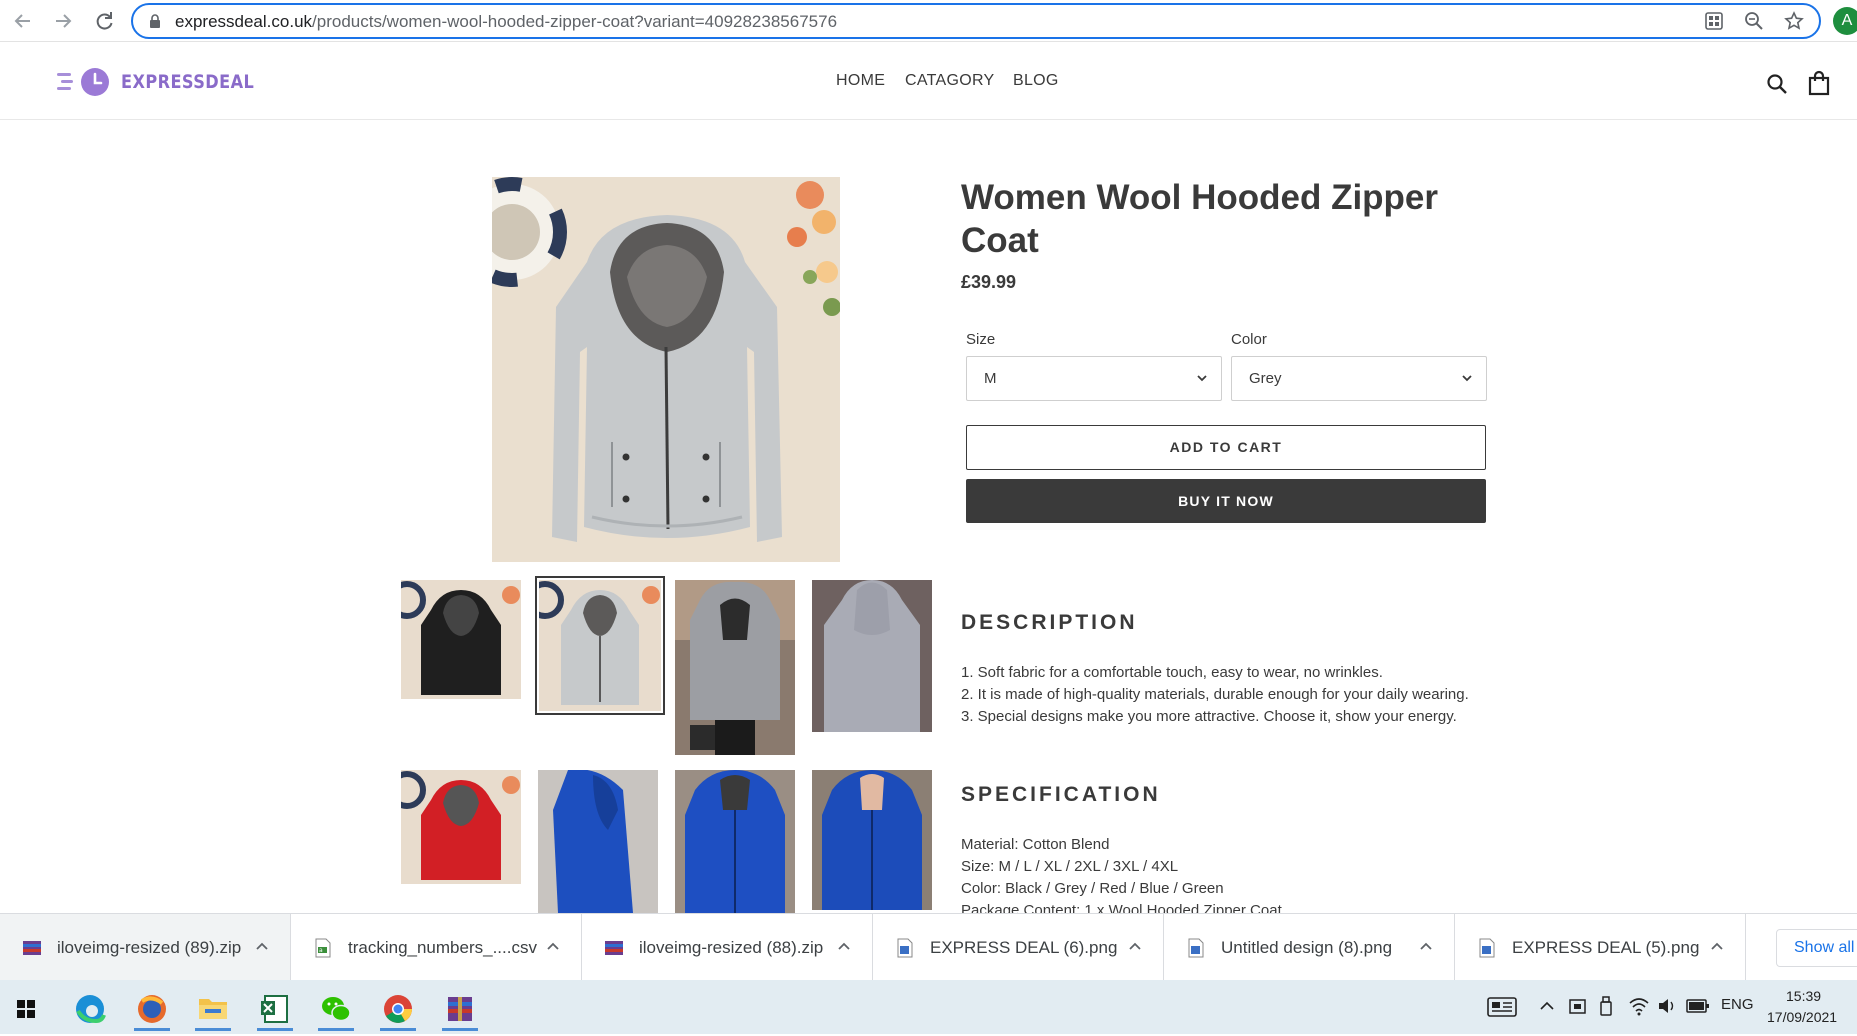  What do you see at coordinates (1036, 81) in the screenshot?
I see `nav-blog: BLOG` at bounding box center [1036, 81].